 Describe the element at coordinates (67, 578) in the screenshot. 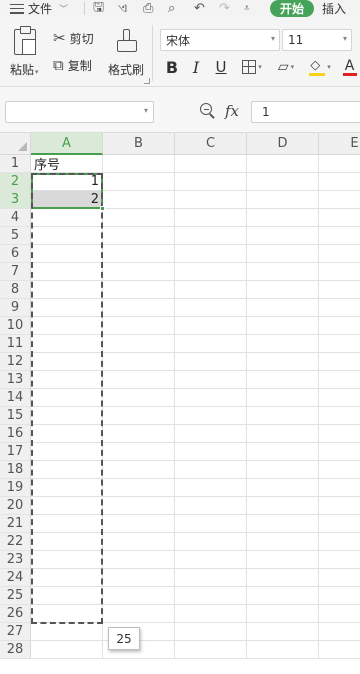

I see `cell-a24` at that location.